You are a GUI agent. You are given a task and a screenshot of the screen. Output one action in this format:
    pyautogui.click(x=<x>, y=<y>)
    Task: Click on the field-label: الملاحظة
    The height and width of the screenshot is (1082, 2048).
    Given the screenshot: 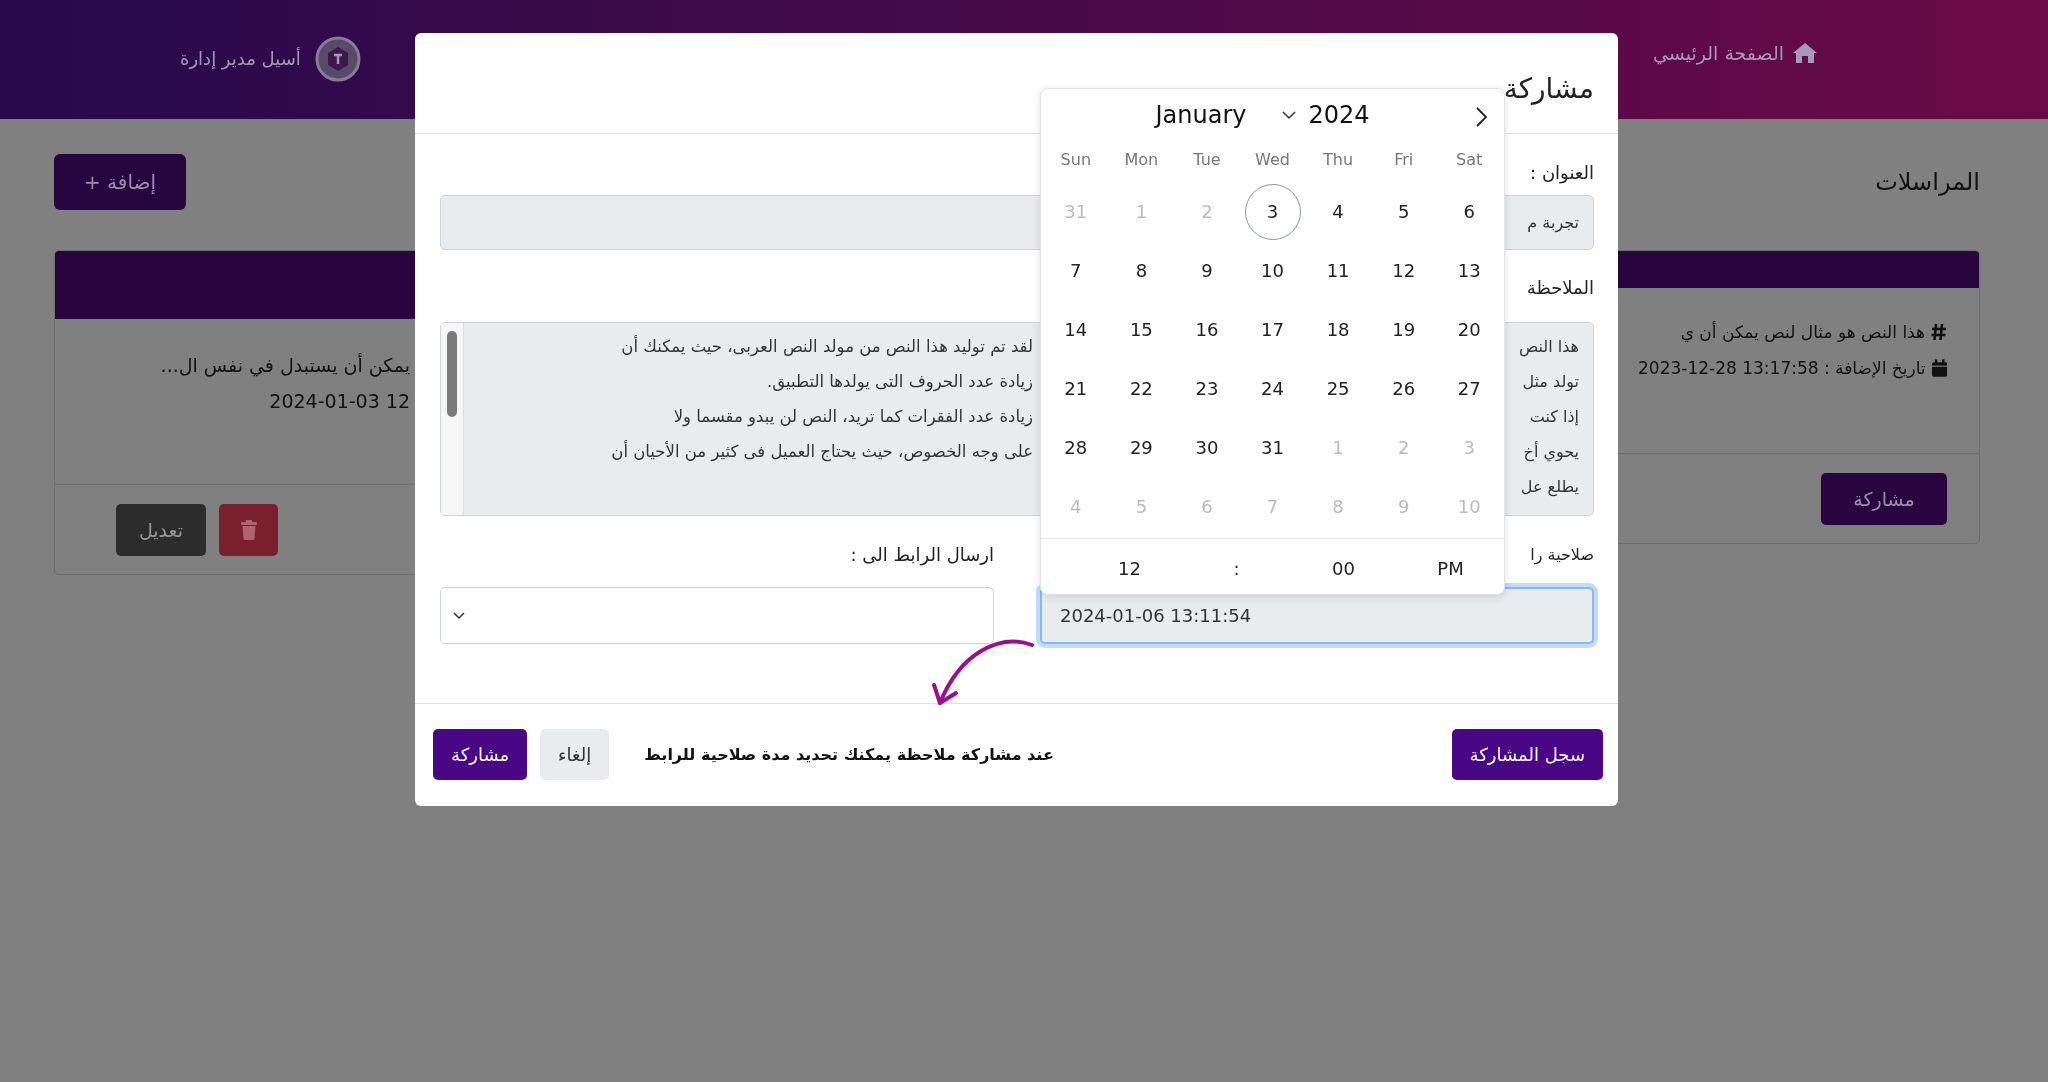 What is the action you would take?
    pyautogui.click(x=1560, y=287)
    